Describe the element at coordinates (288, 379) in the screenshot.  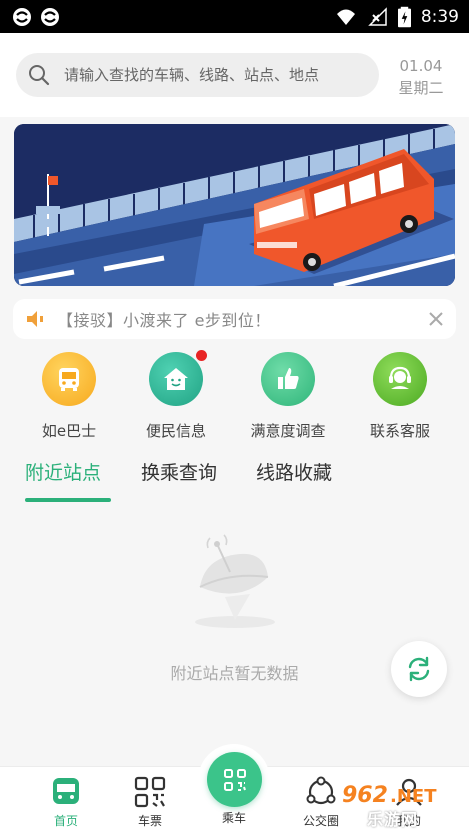
I see `thumbs-up-icon` at that location.